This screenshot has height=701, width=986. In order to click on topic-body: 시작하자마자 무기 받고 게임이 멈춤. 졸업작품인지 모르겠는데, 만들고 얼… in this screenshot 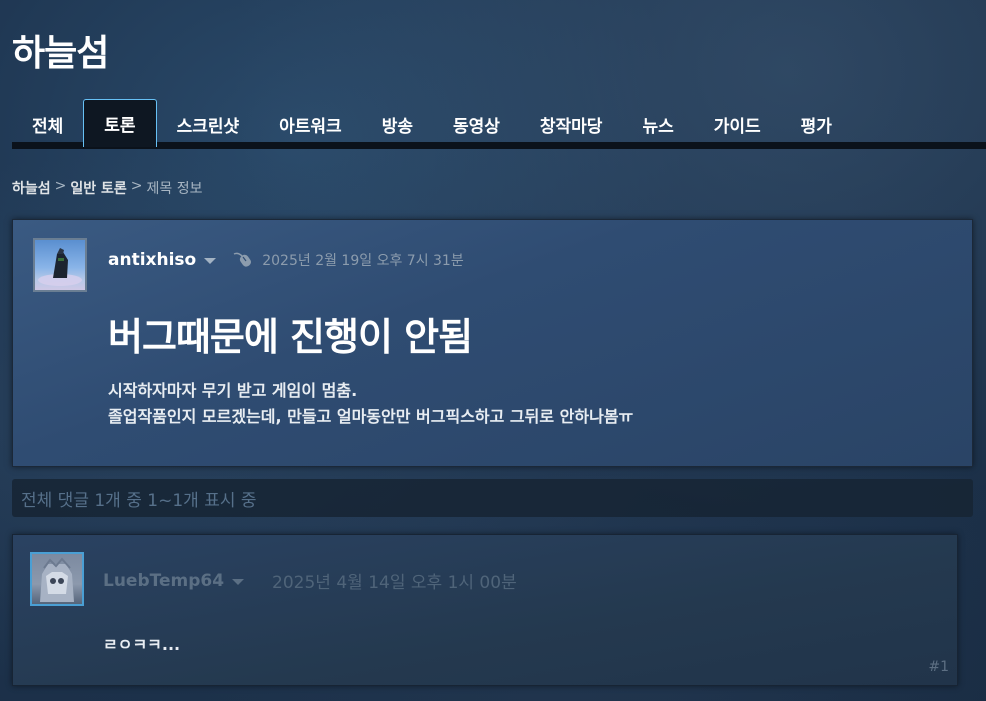, I will do `click(370, 404)`.